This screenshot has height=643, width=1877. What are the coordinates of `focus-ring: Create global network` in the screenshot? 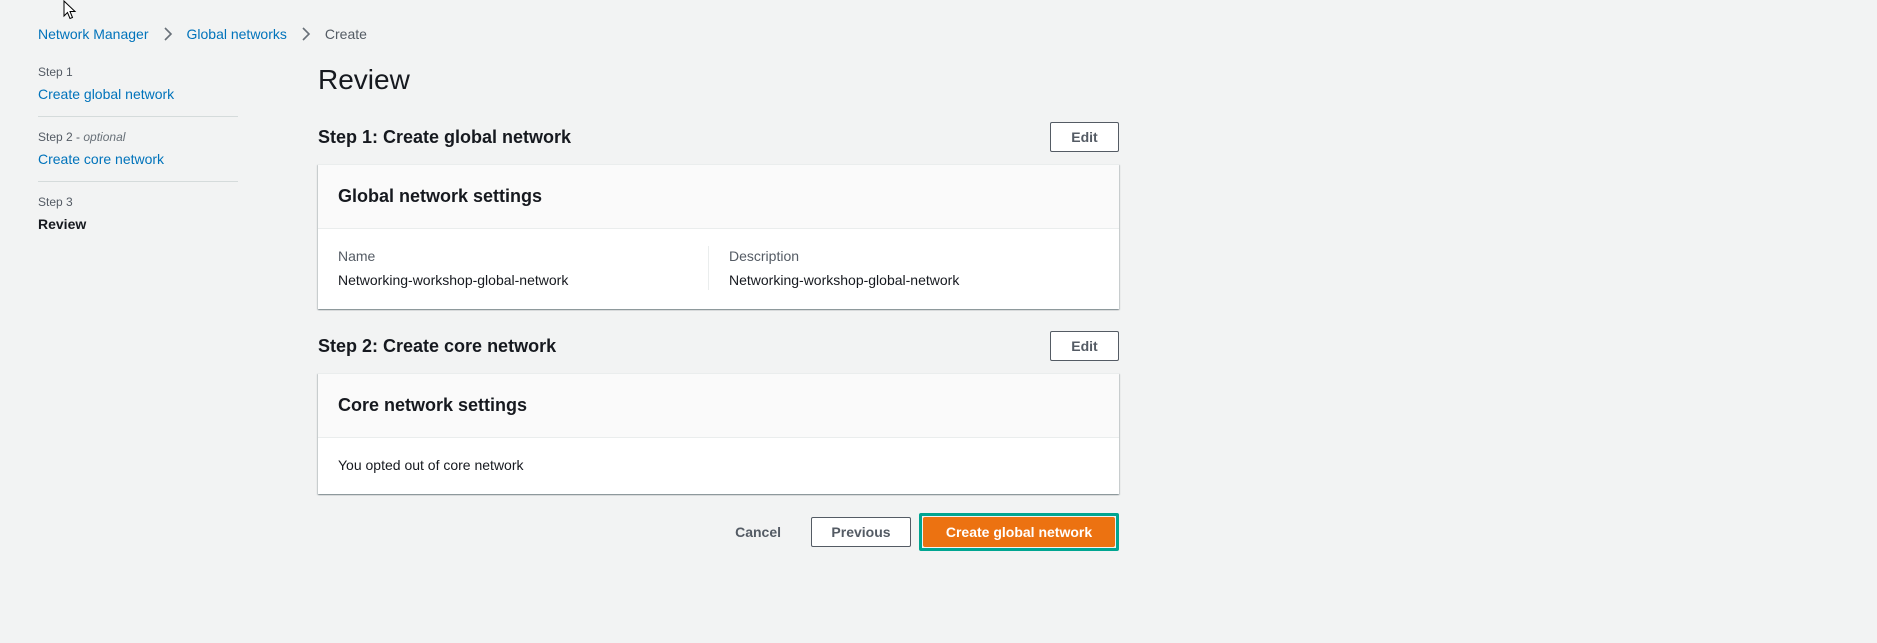 It's located at (1019, 532).